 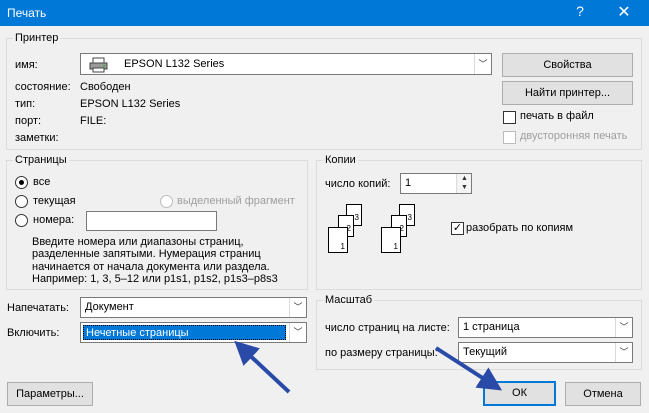 What do you see at coordinates (624, 12) in the screenshot?
I see `close-button: ✕` at bounding box center [624, 12].